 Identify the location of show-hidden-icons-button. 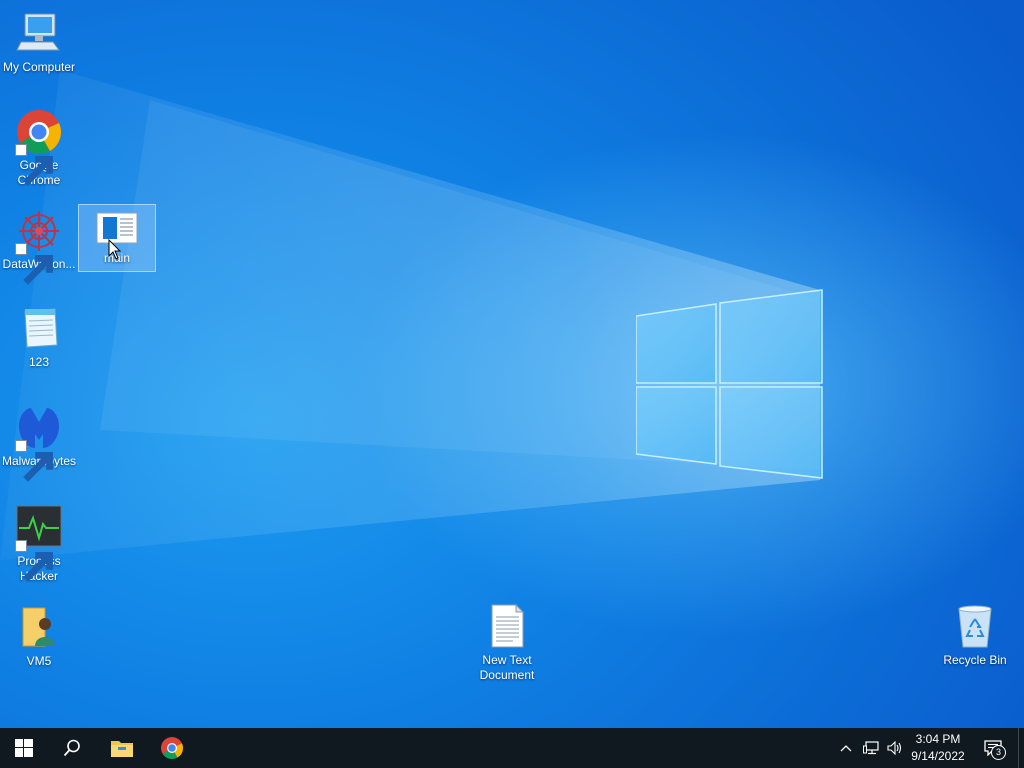
(846, 748).